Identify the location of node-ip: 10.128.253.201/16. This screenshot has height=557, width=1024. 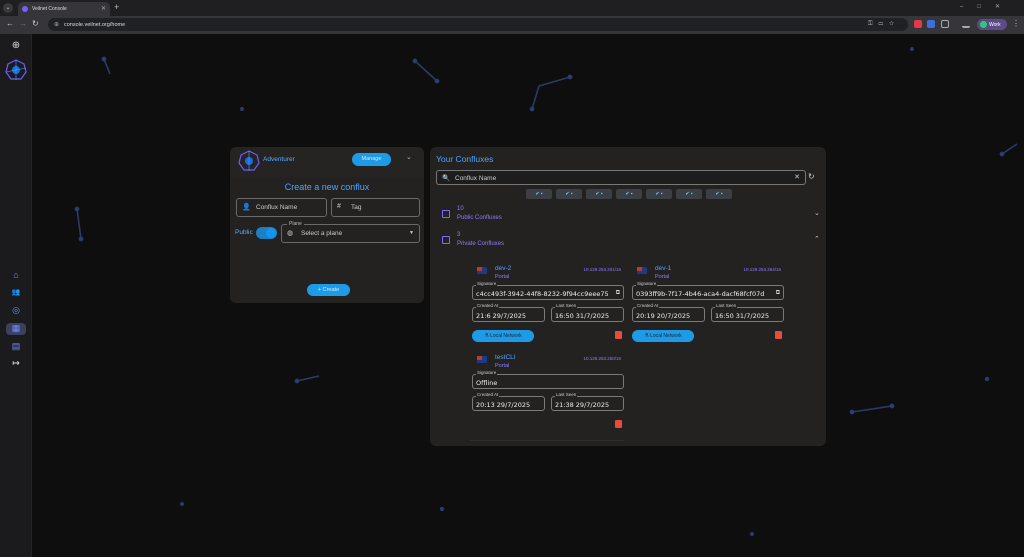
(602, 269).